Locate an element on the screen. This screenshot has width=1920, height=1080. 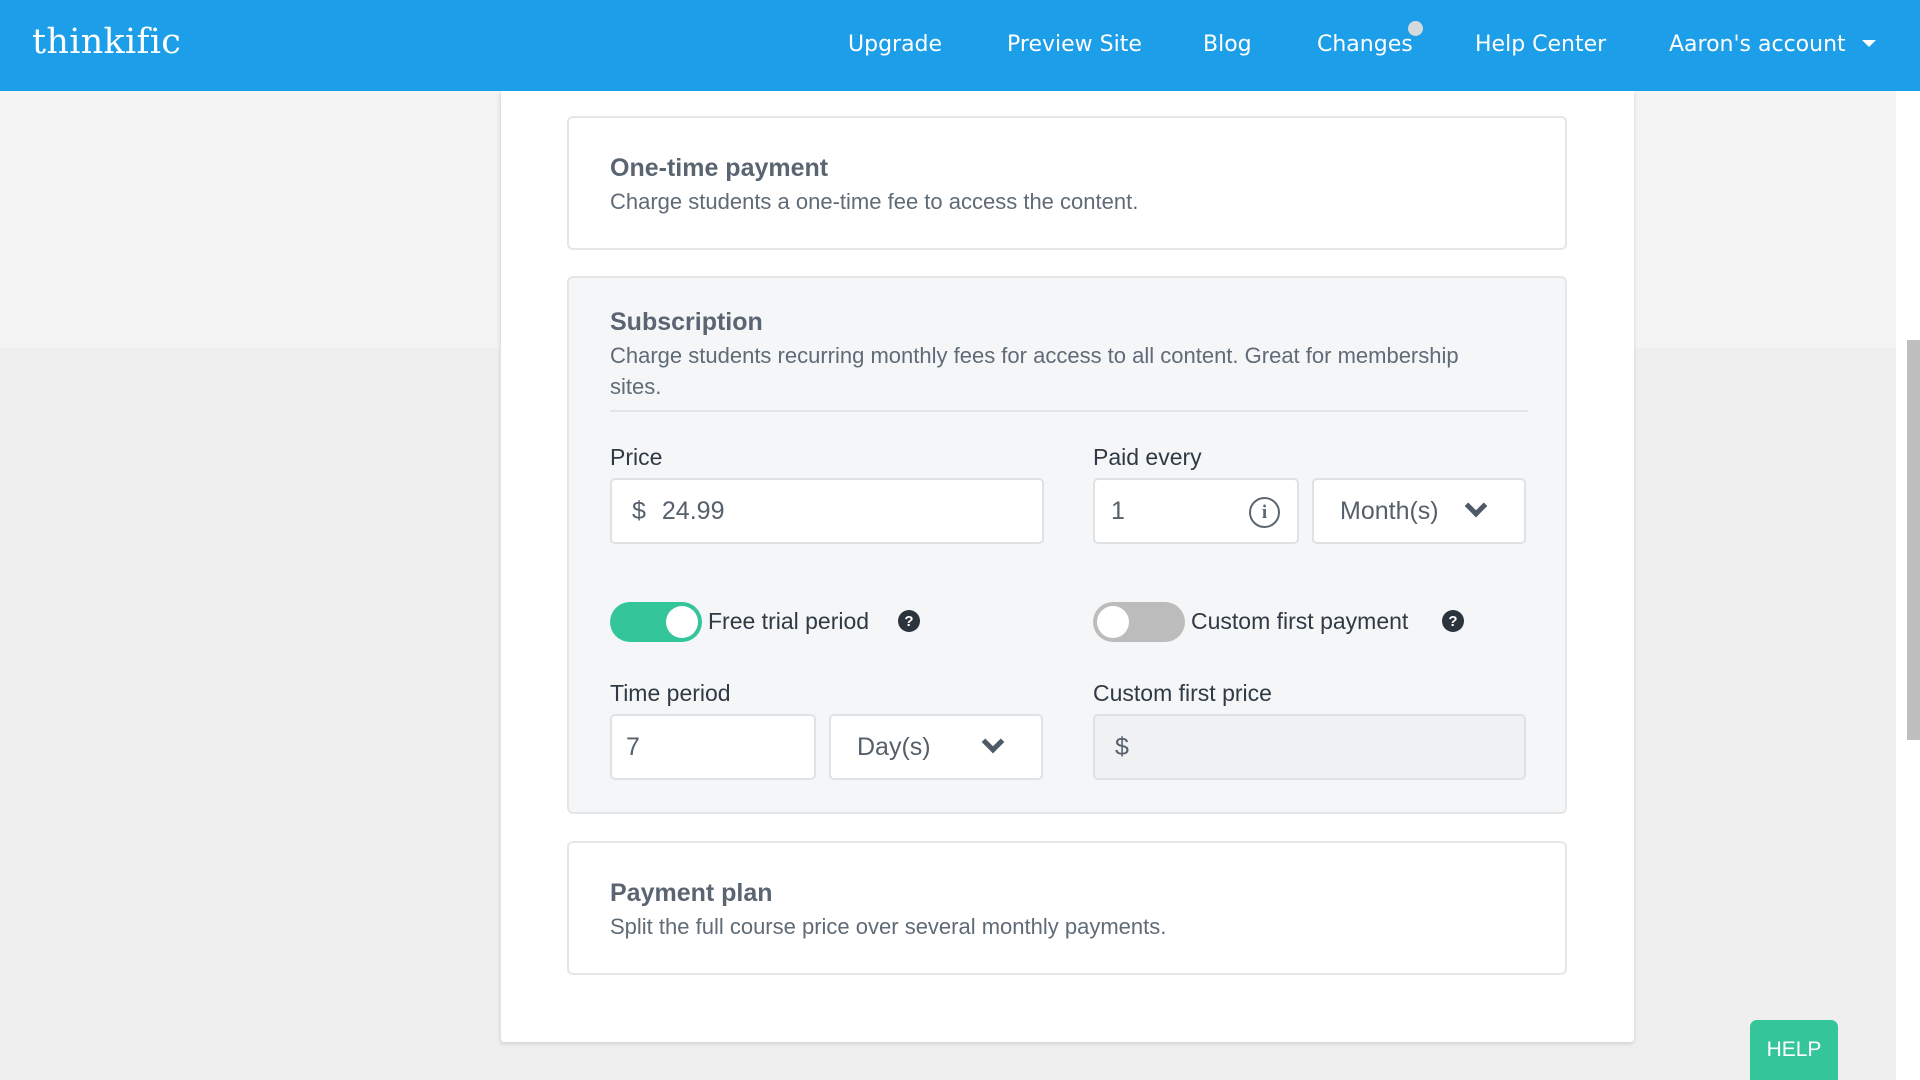
nav-help-center-link: Help Center is located at coordinates (1540, 44).